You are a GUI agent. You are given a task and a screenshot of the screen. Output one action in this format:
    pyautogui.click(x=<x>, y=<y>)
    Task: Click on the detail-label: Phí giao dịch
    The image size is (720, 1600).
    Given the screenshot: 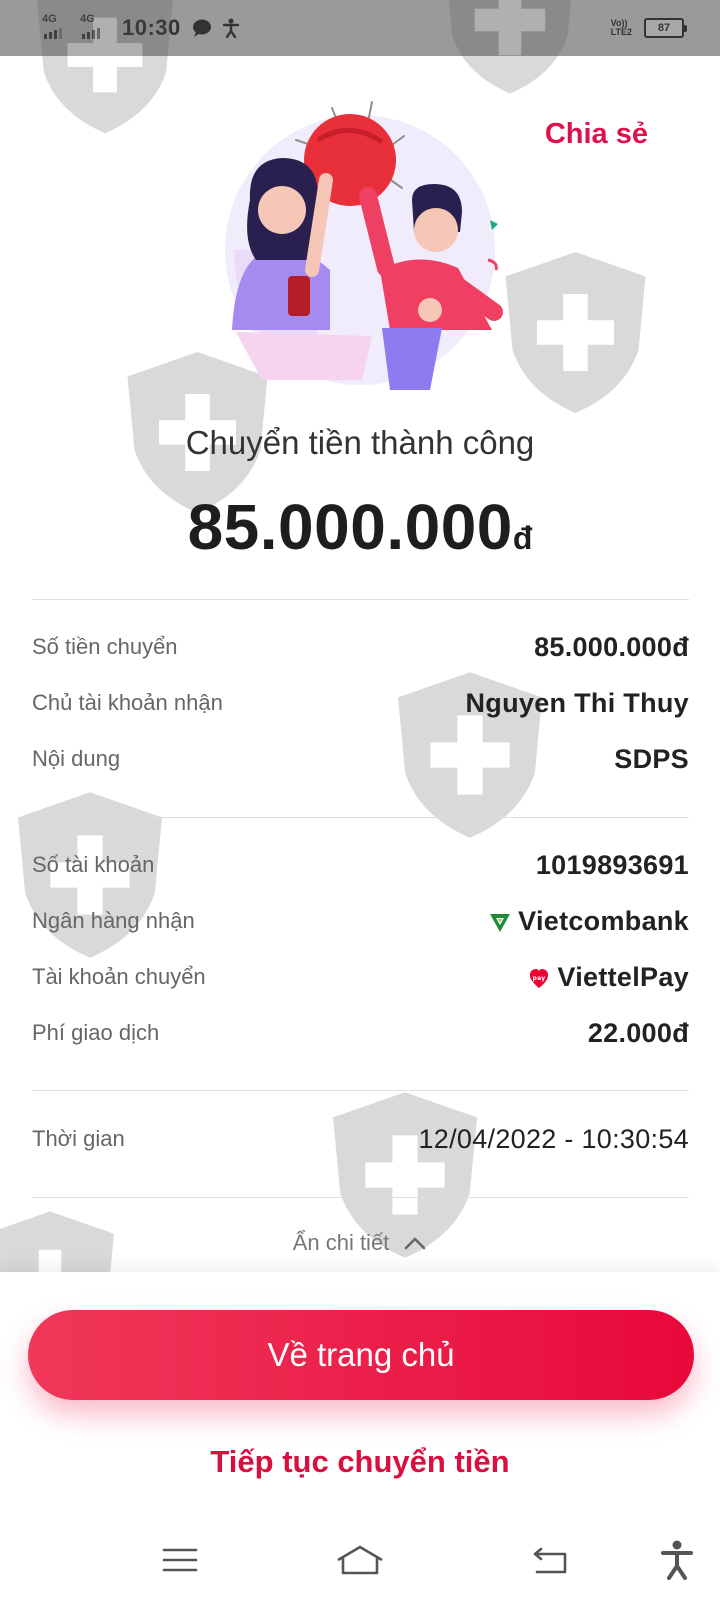 What is the action you would take?
    pyautogui.click(x=96, y=1032)
    